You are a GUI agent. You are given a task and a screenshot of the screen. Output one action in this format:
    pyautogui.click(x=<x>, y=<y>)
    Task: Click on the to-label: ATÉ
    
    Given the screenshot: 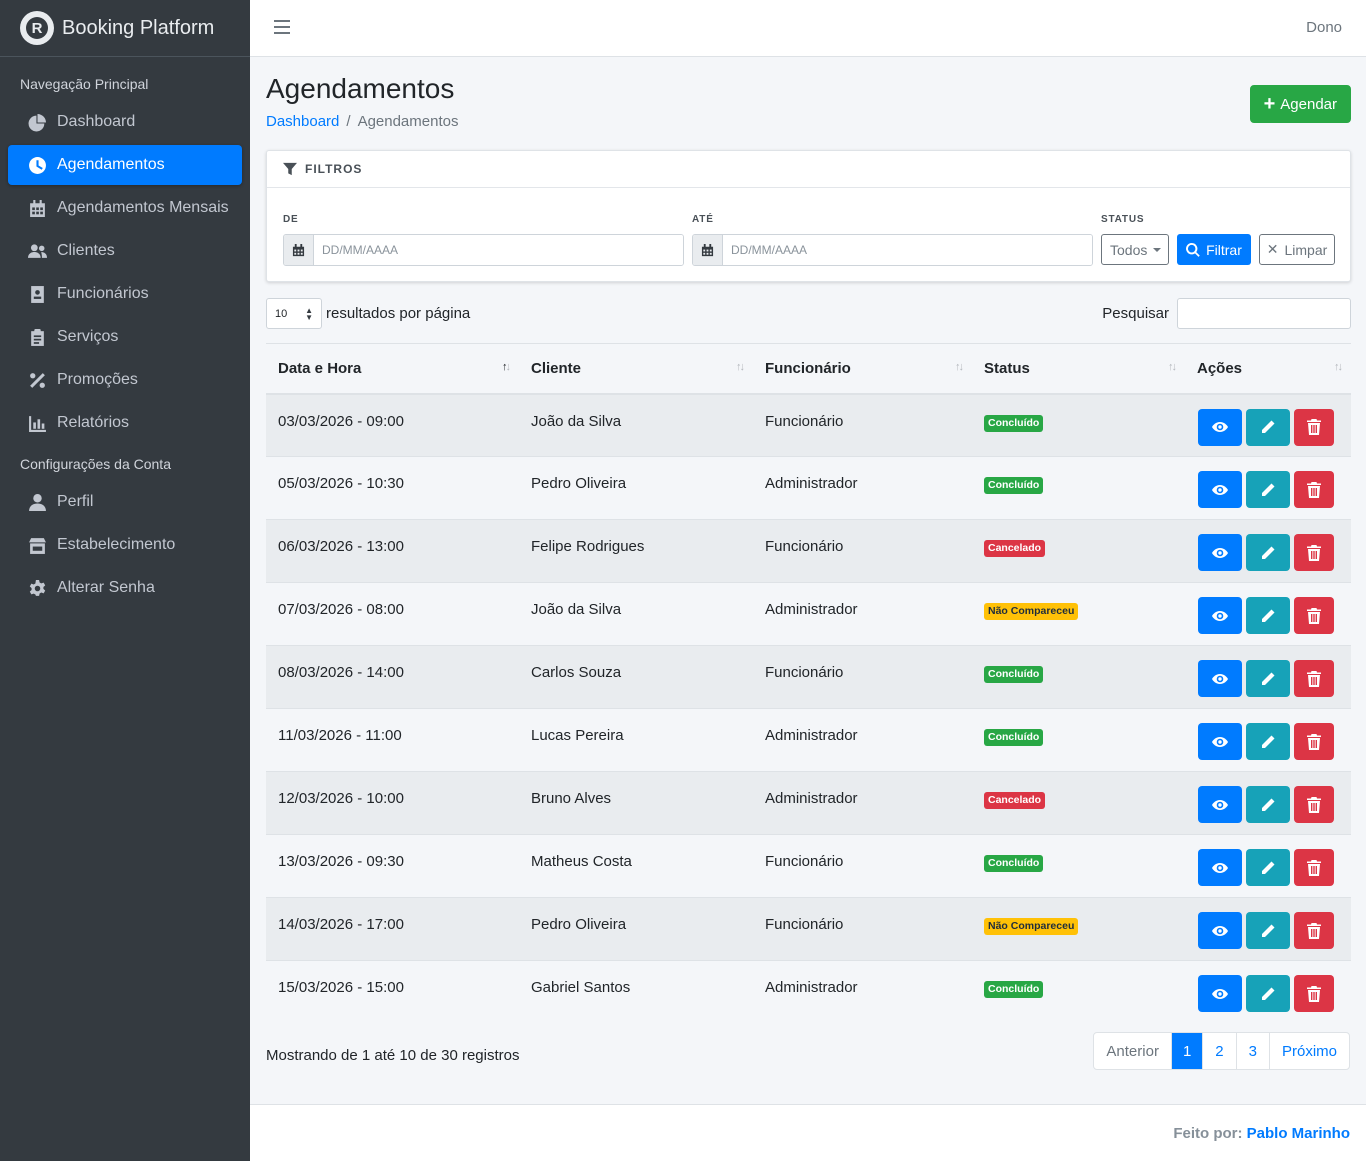 What is the action you would take?
    pyautogui.click(x=703, y=219)
    